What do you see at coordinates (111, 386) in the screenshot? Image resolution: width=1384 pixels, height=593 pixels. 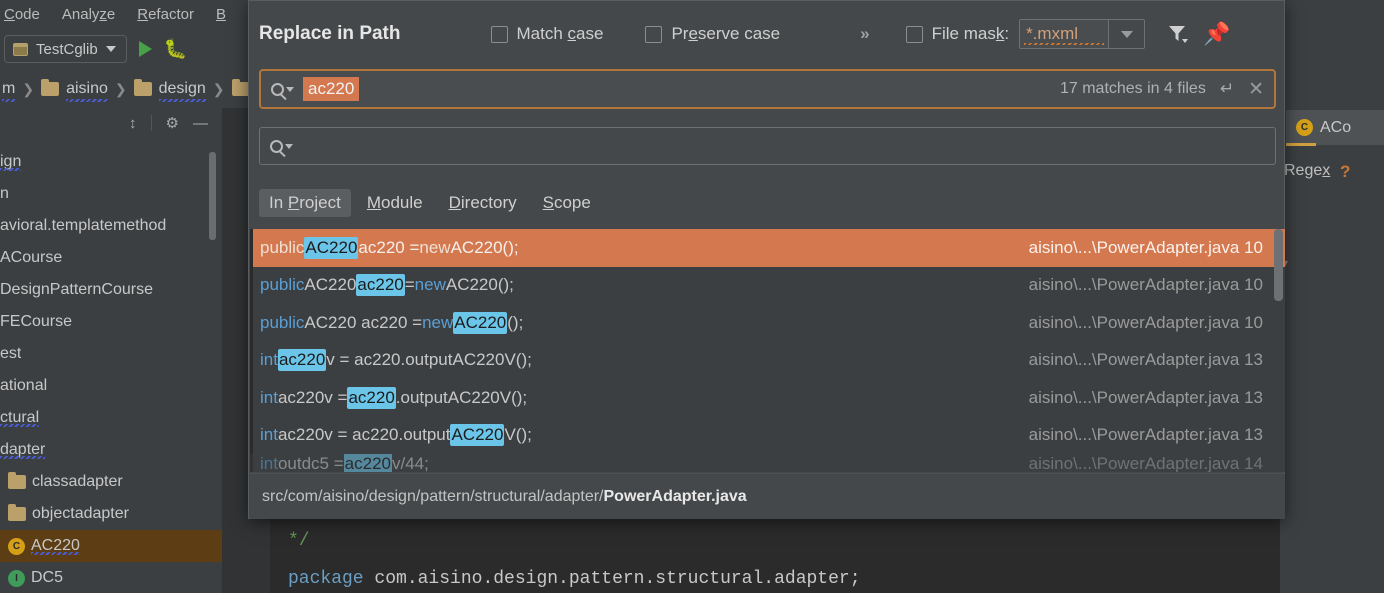 I see `tree-item-7: ational` at bounding box center [111, 386].